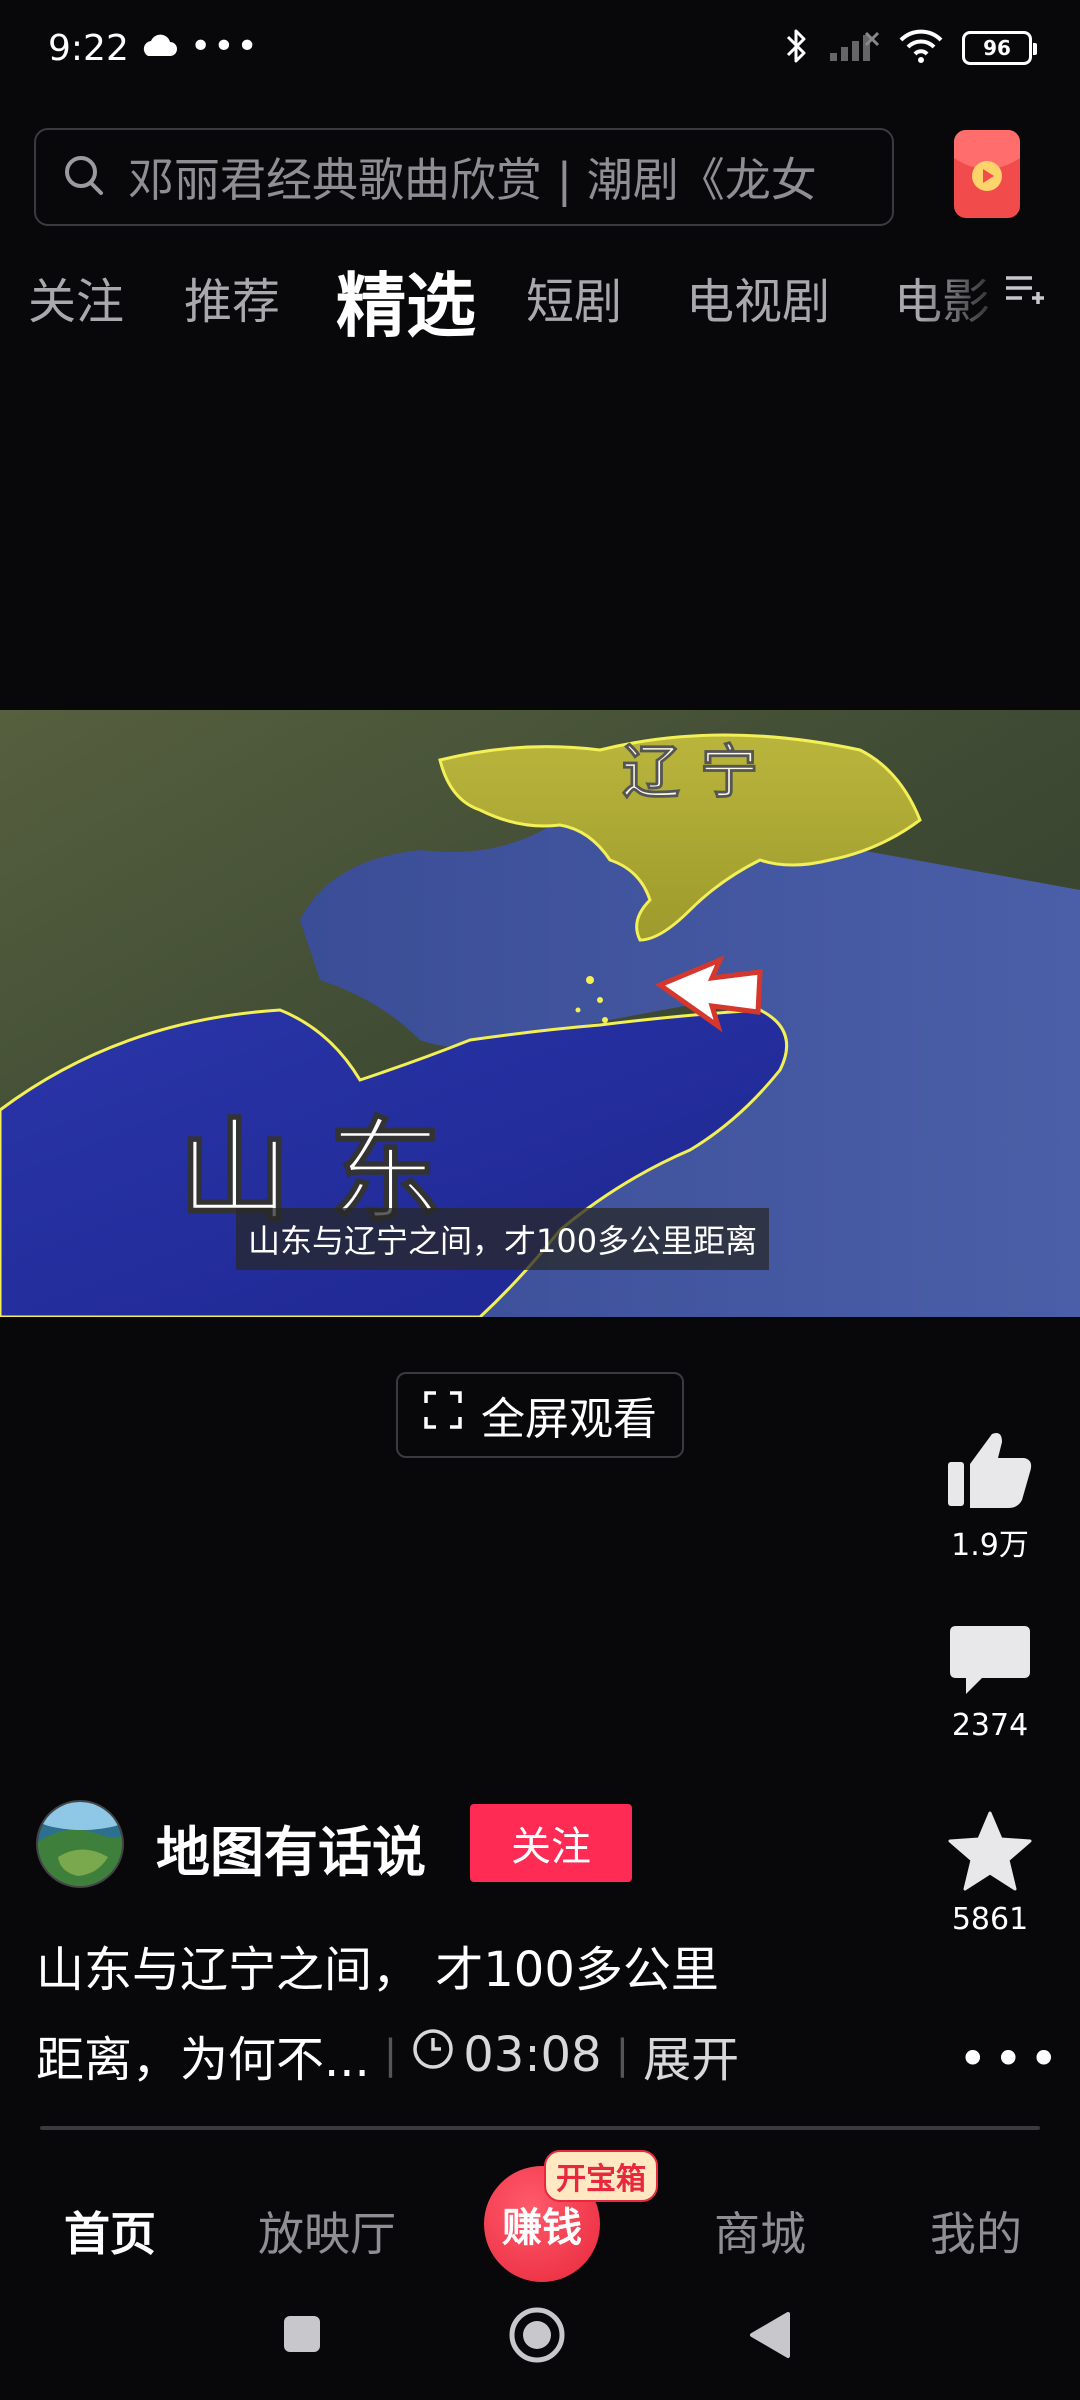 The height and width of the screenshot is (2400, 1080). I want to click on signal-icon, so click(854, 48).